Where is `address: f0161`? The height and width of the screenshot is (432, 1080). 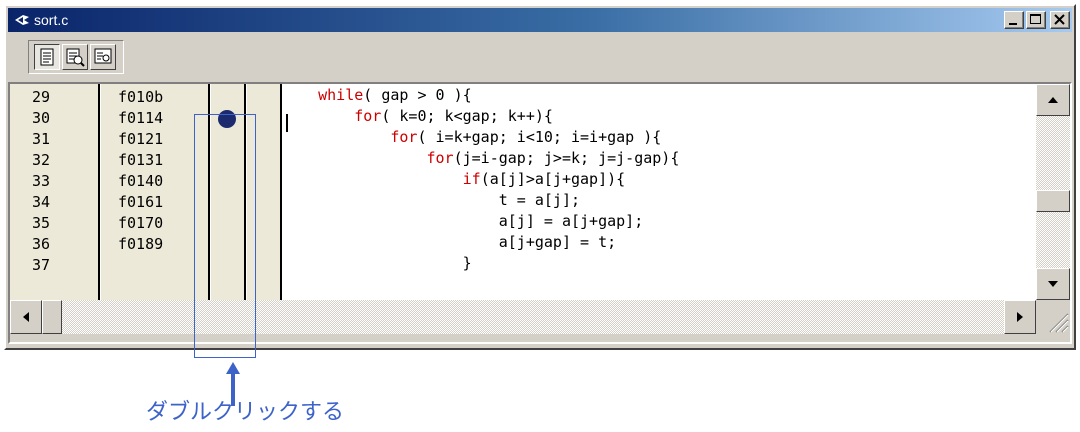 address: f0161 is located at coordinates (141, 202).